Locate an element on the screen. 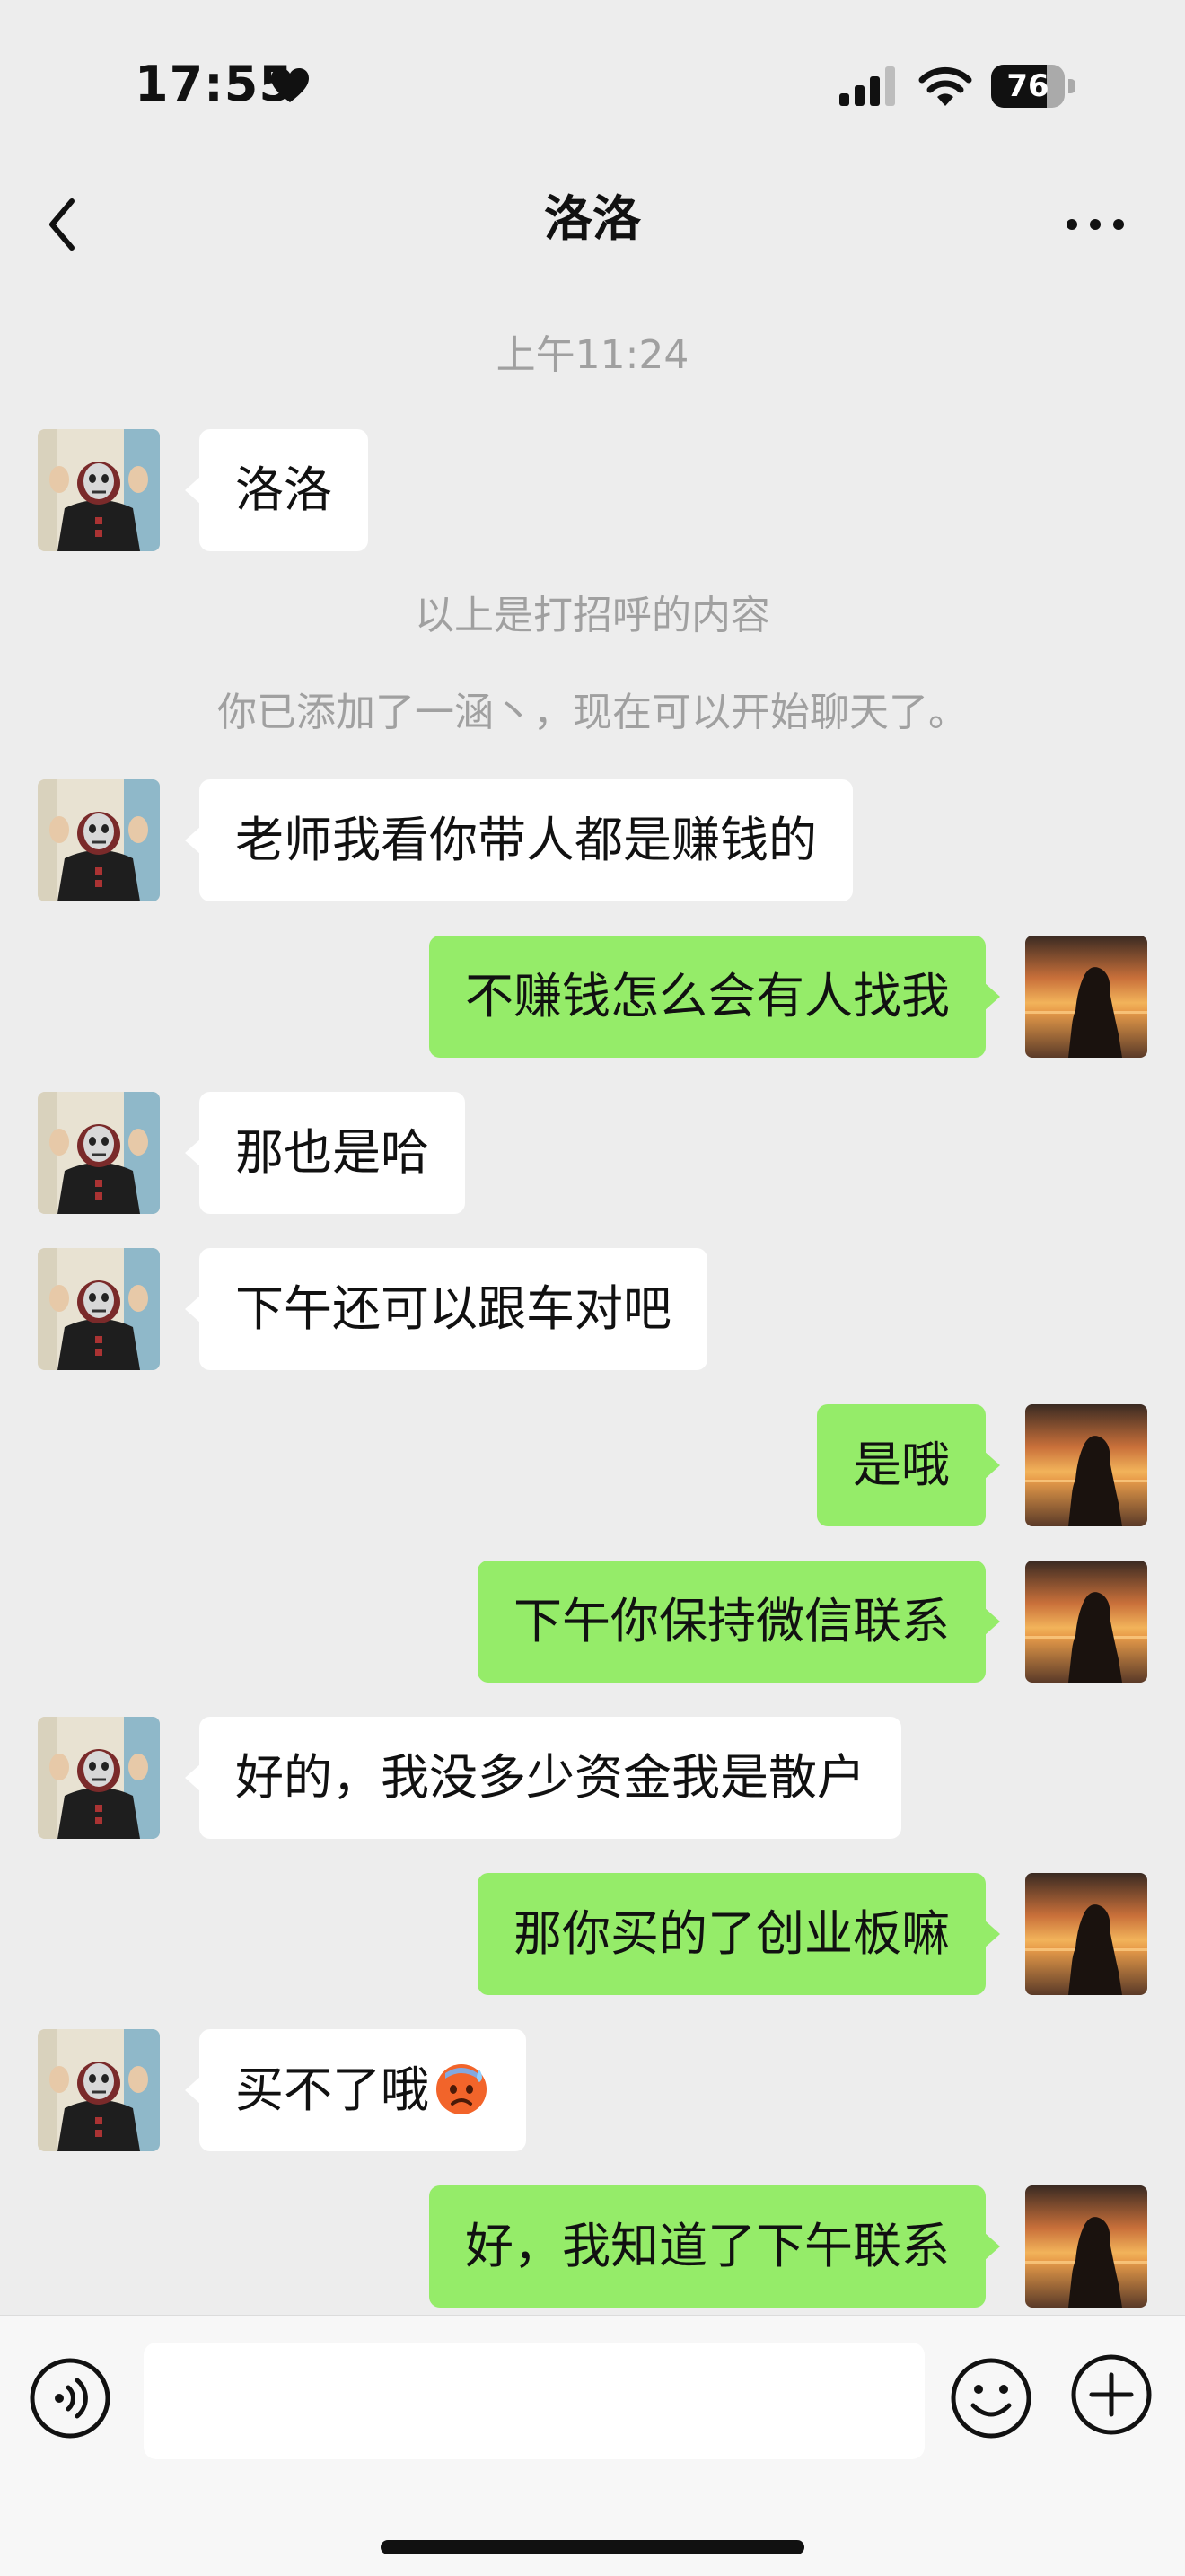 This screenshot has width=1185, height=2576. battery-level: 76 is located at coordinates (1027, 86).